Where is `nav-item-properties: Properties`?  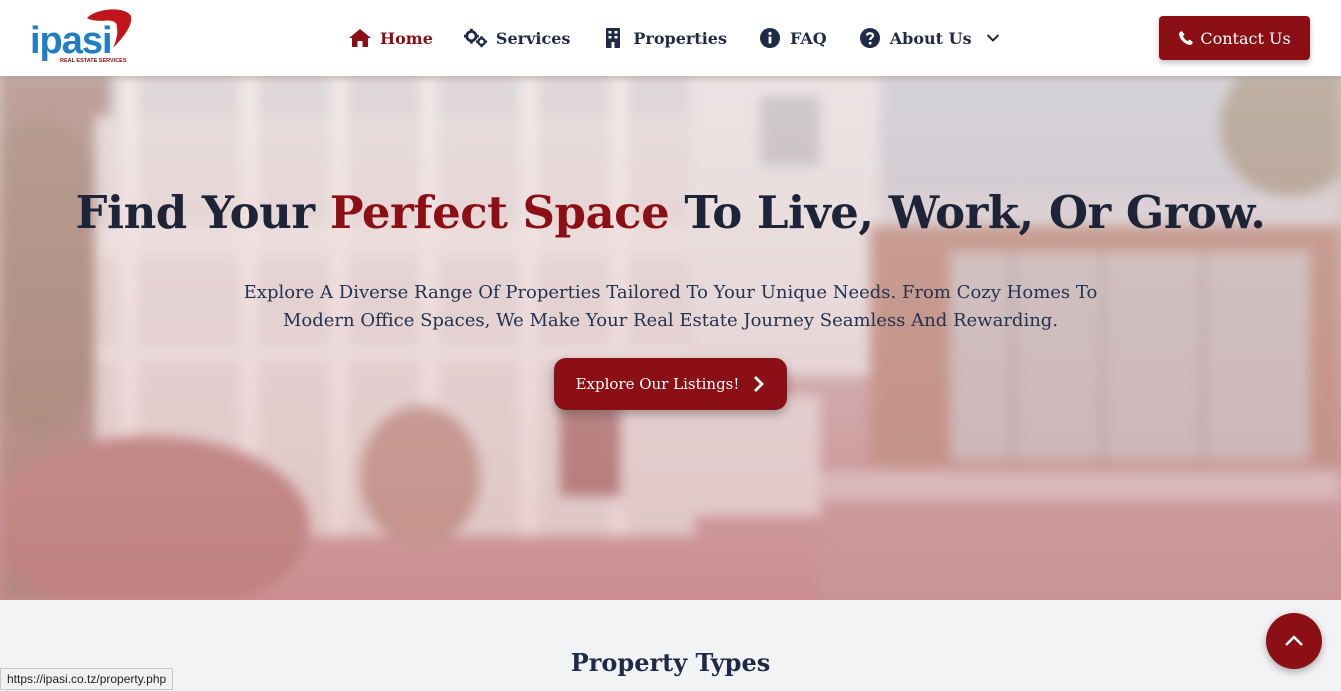
nav-item-properties: Properties is located at coordinates (664, 38).